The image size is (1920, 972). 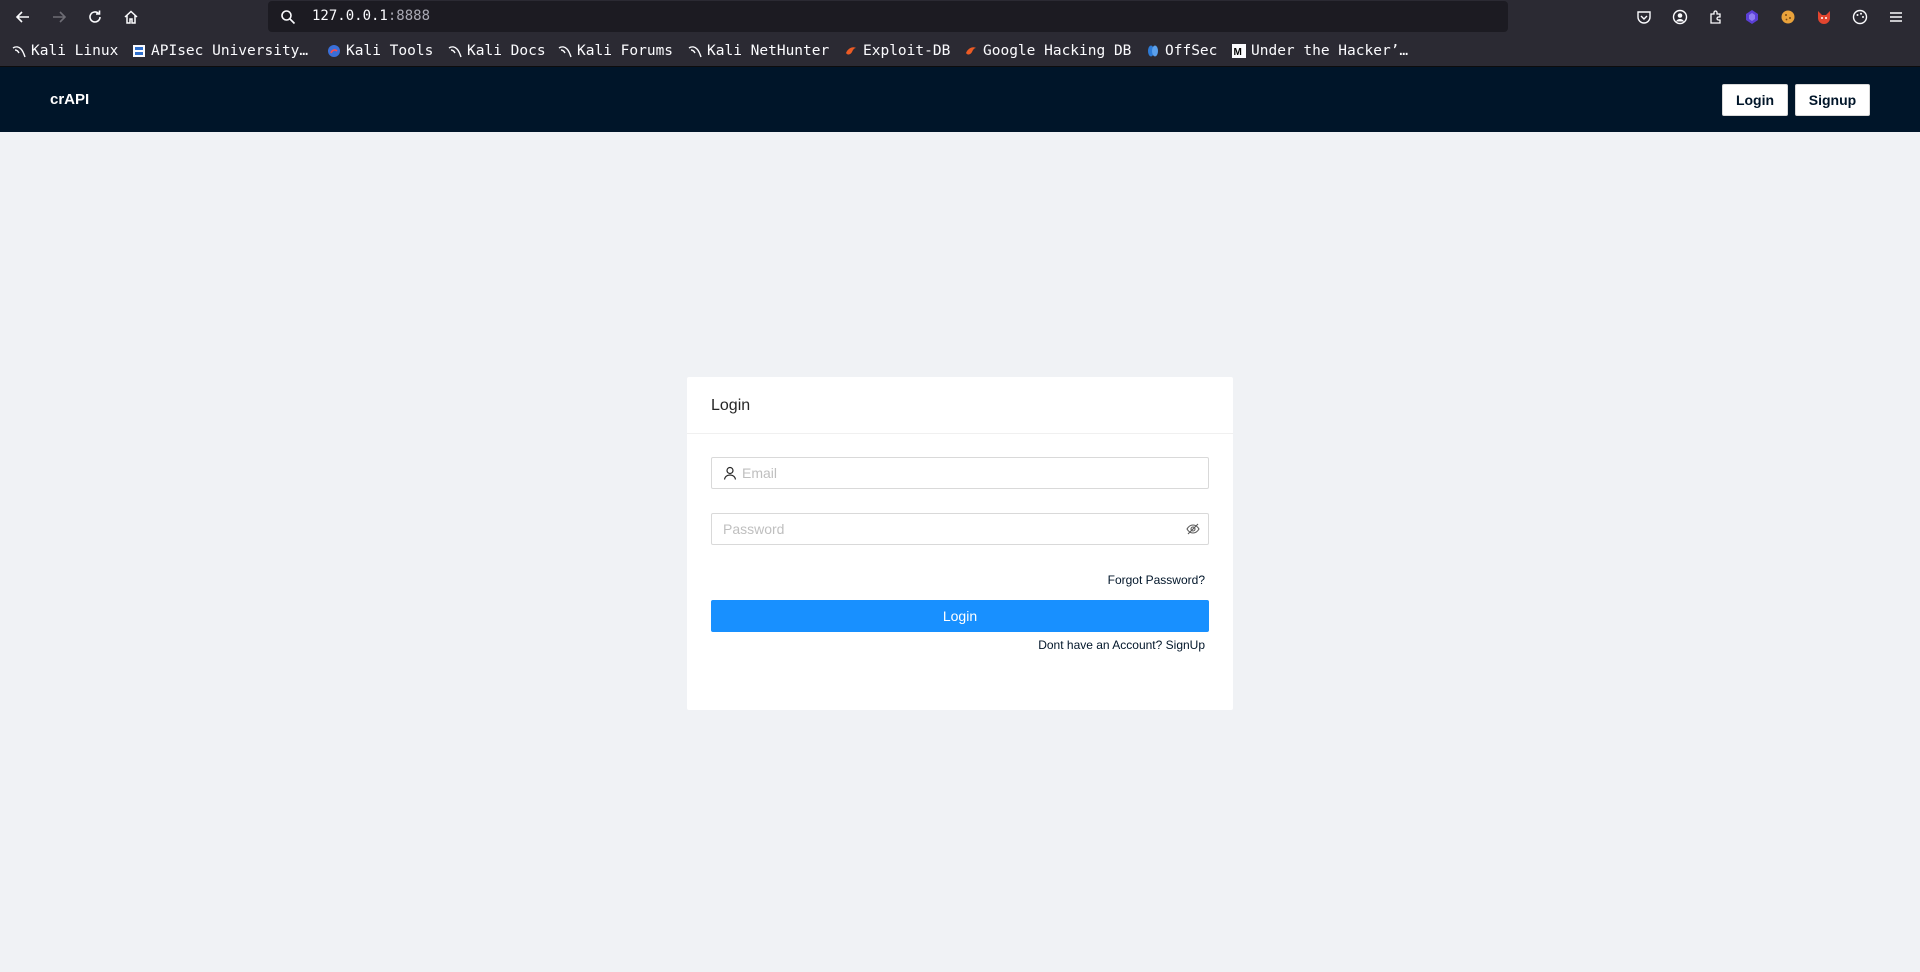 What do you see at coordinates (288, 17) in the screenshot?
I see `search-icon` at bounding box center [288, 17].